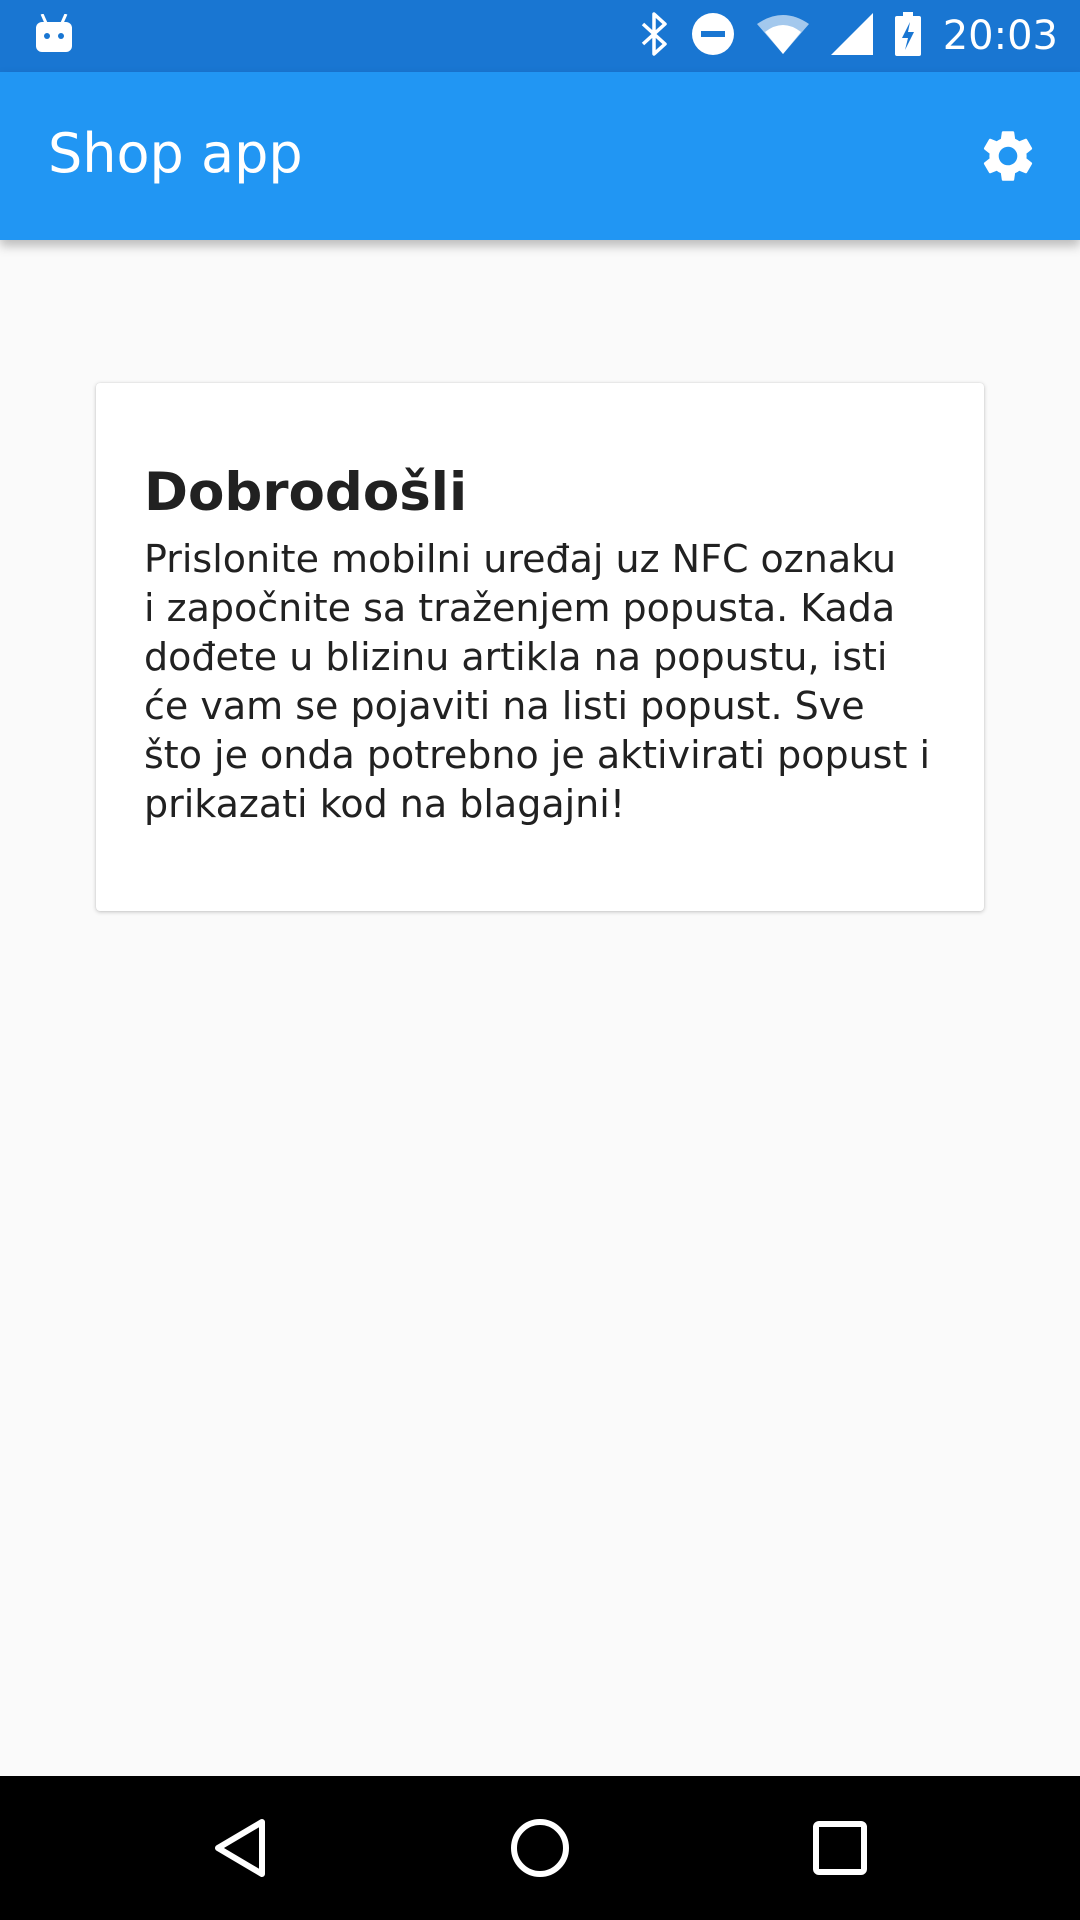 The height and width of the screenshot is (1920, 1080). I want to click on settings-icon, so click(1008, 156).